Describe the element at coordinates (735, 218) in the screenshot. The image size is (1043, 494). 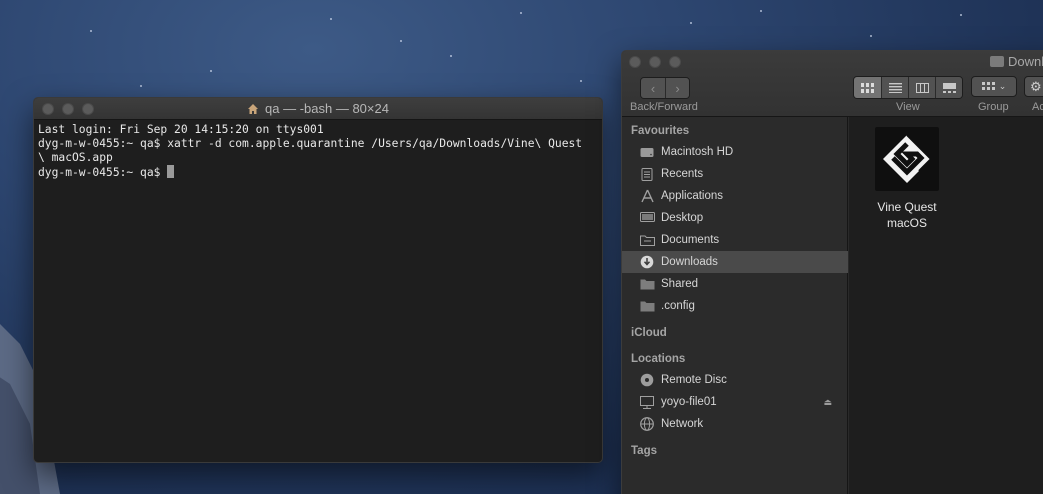
I see `sidebar-item-desktop: Desktop` at that location.